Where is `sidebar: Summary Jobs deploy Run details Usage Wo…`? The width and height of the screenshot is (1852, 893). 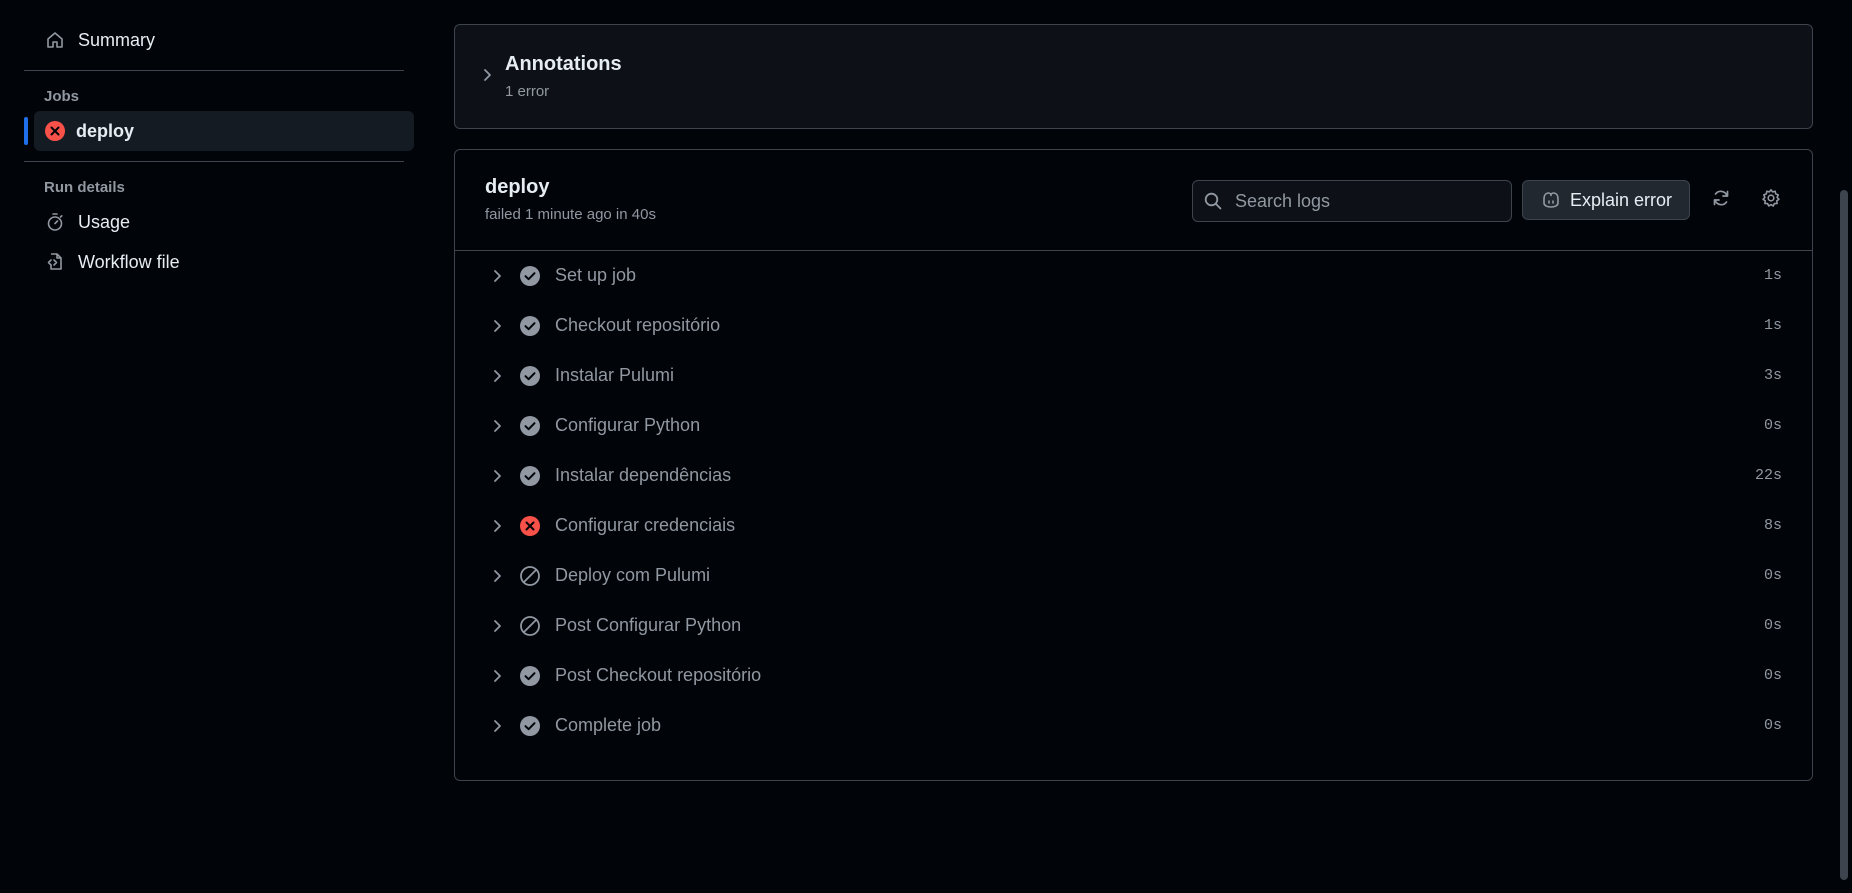
sidebar: Summary Jobs deploy Run details Usage Wo… is located at coordinates (219, 151).